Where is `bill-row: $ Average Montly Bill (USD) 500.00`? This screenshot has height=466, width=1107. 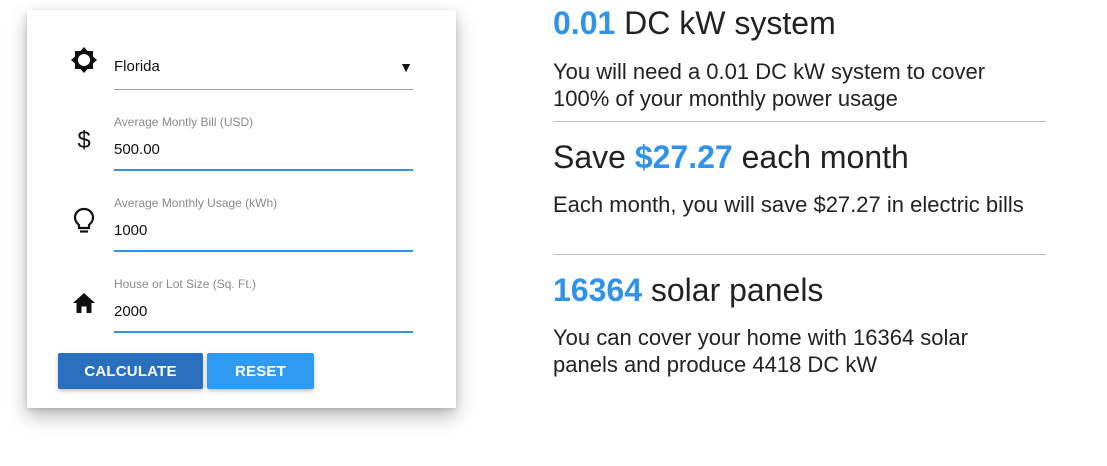
bill-row: $ Average Montly Bill (USD) 500.00 is located at coordinates (241, 142).